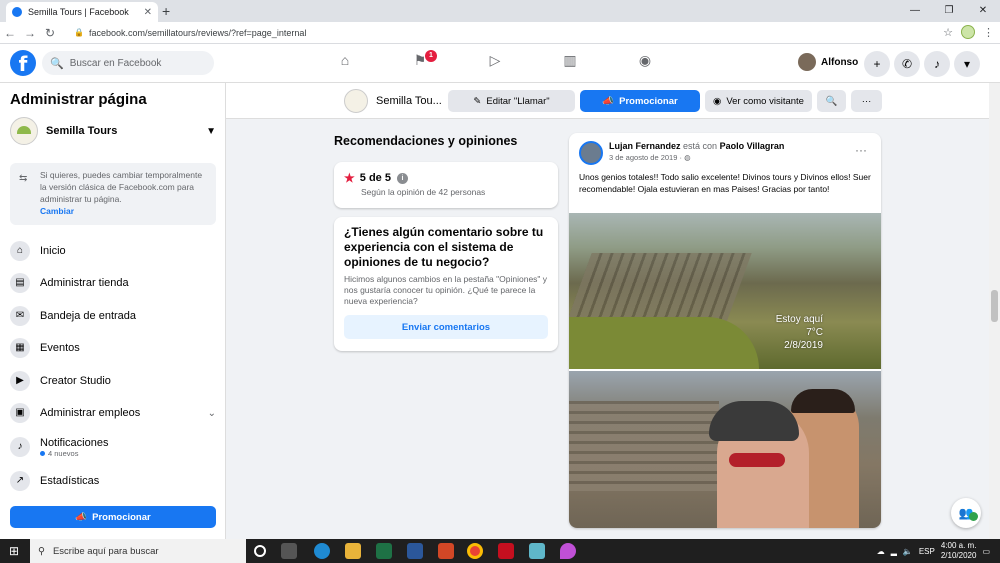 Image resolution: width=1000 pixels, height=563 pixels. I want to click on sidebar-item-bandeja: ✉ Bandeja de entrada, so click(113, 316).